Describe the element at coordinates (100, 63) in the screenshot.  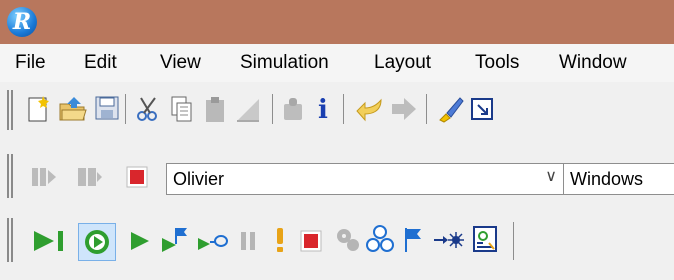
I see `menu-edit: Edit` at that location.